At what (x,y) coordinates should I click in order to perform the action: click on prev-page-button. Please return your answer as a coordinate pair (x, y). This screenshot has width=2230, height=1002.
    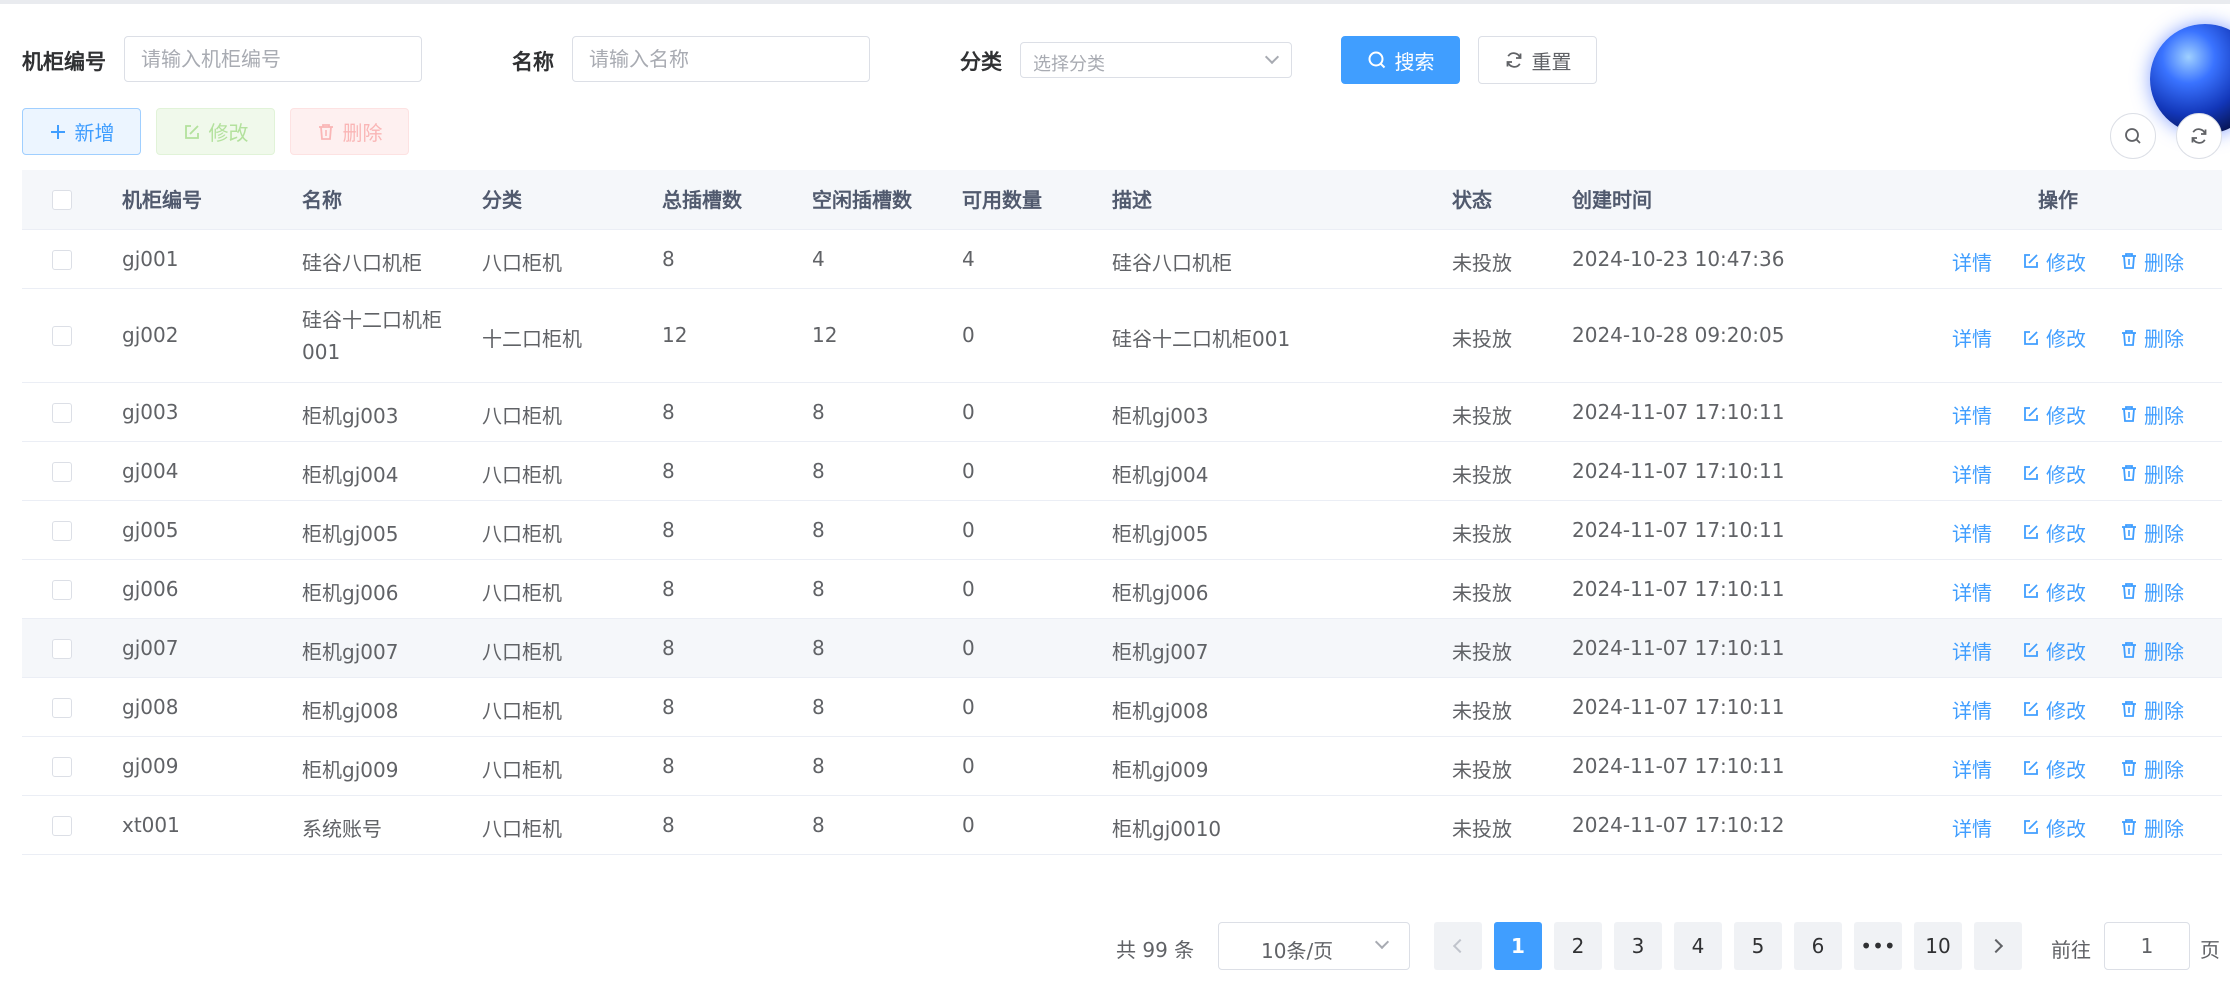
    Looking at the image, I should click on (1458, 946).